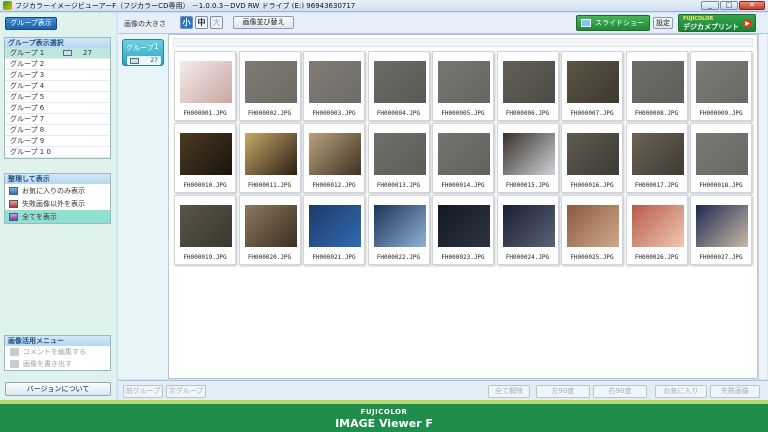 The height and width of the screenshot is (432, 768). Describe the element at coordinates (269, 185) in the screenshot. I see `thumbnail-filename: FH000011.JPG` at that location.